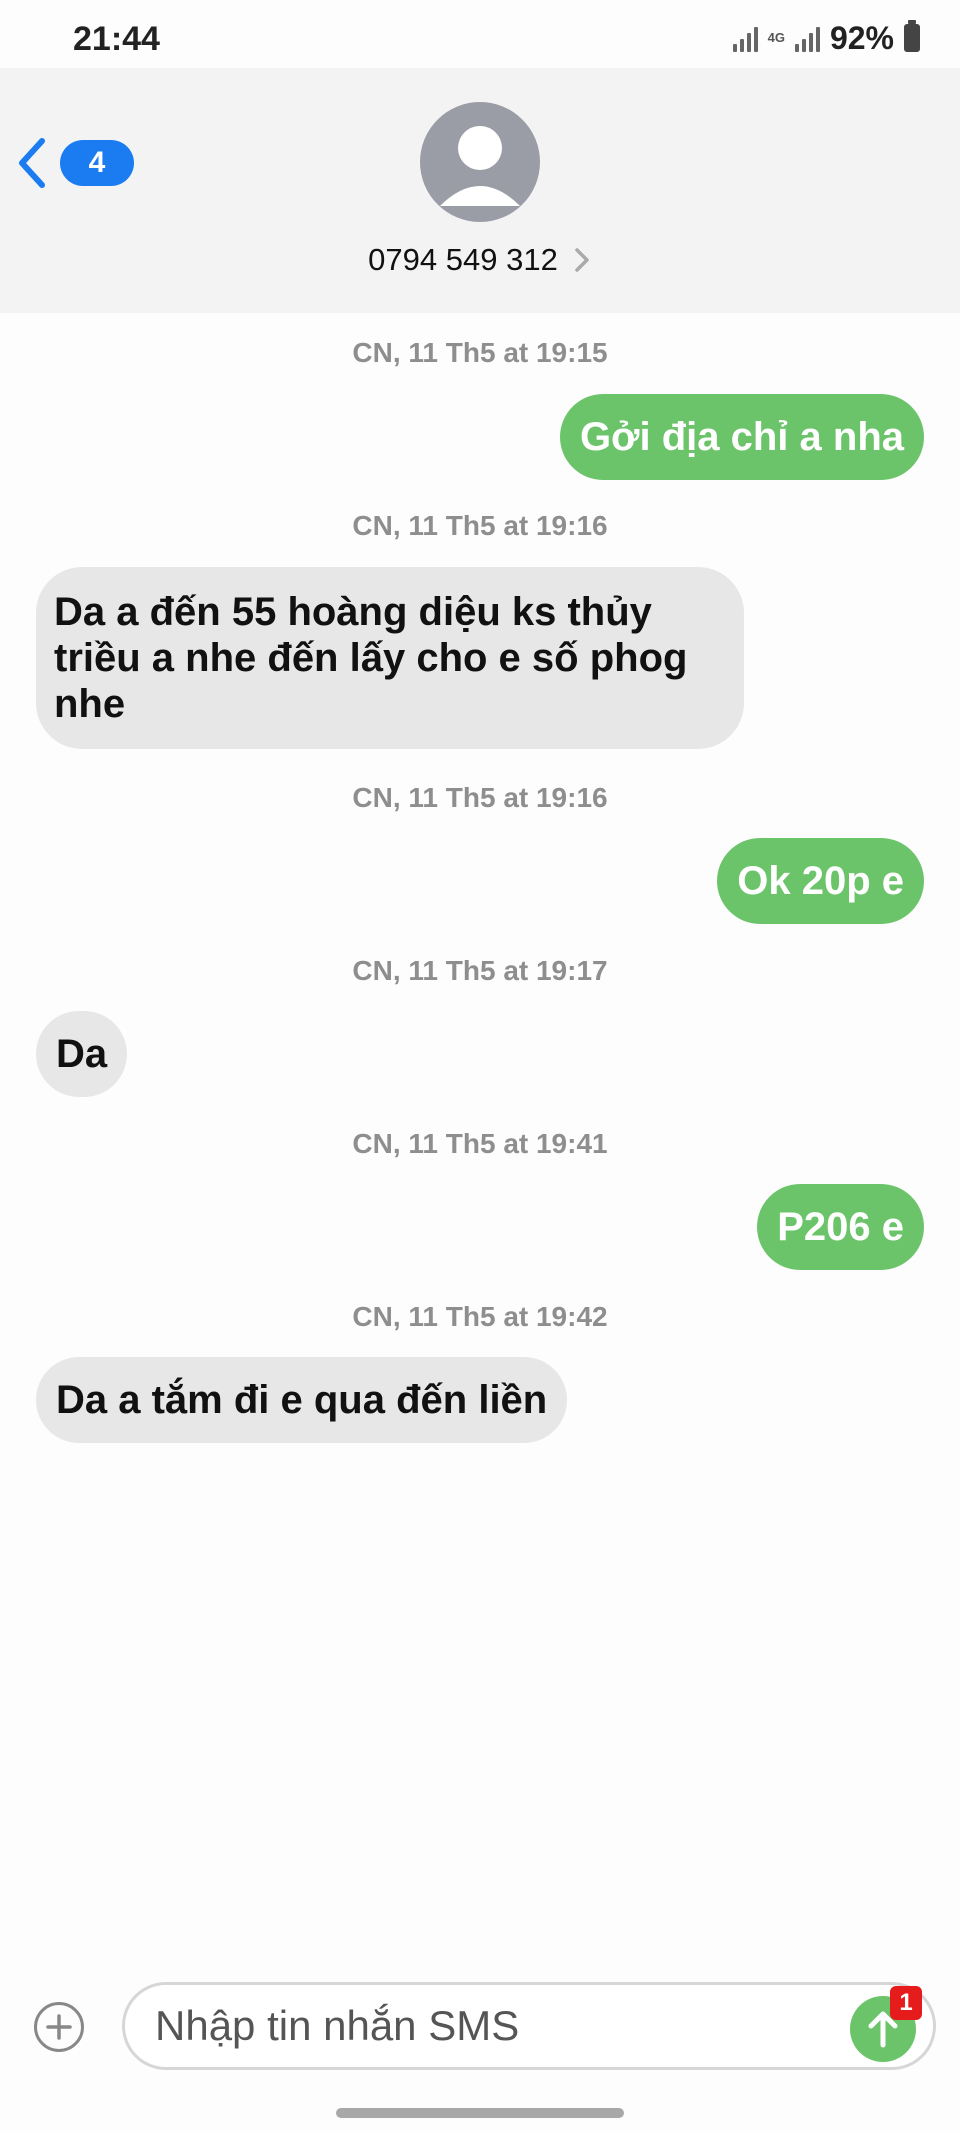  I want to click on unread-count-badge: 4, so click(97, 163).